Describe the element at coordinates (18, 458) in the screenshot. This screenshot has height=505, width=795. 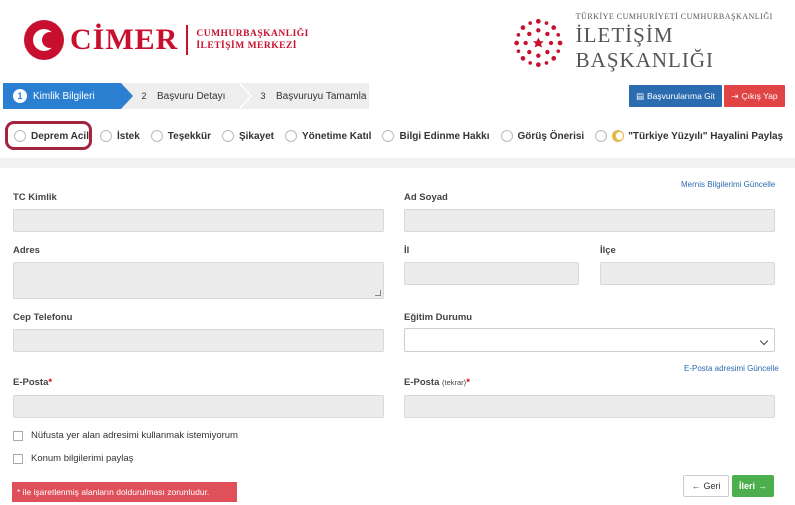
I see `konum-checkbox` at that location.